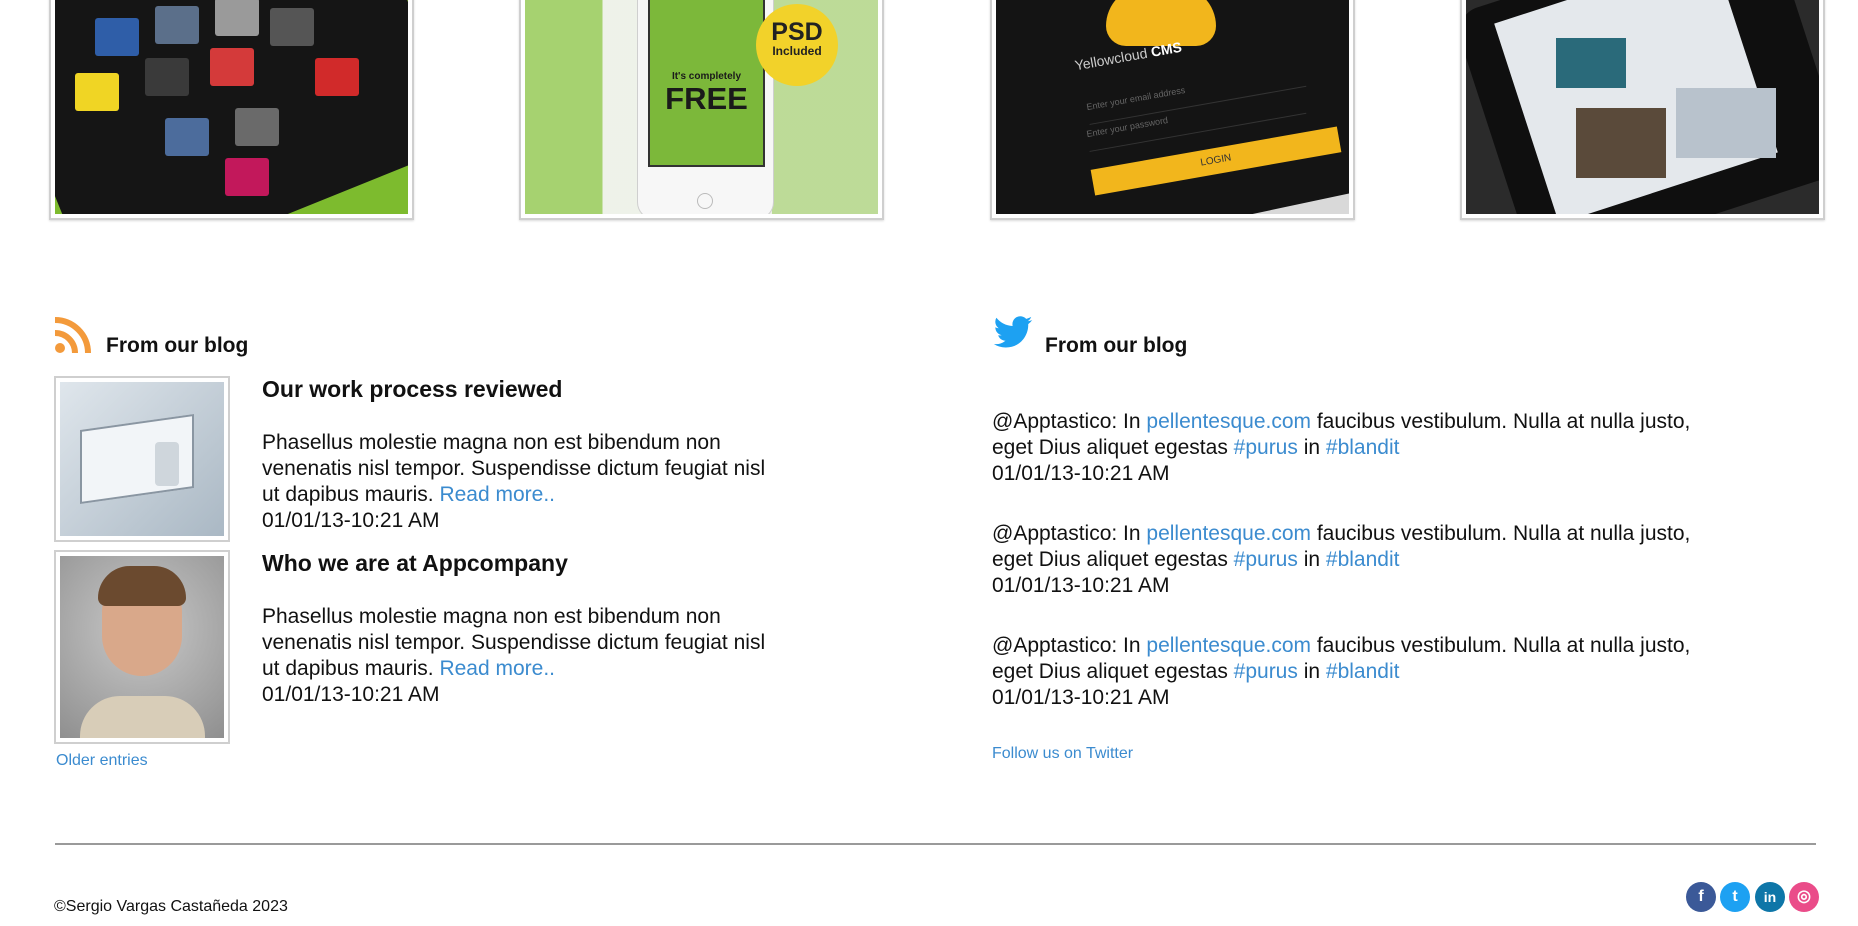 This screenshot has height=926, width=1858. Describe the element at coordinates (797, 51) in the screenshot. I see `badge-included: Included` at that location.